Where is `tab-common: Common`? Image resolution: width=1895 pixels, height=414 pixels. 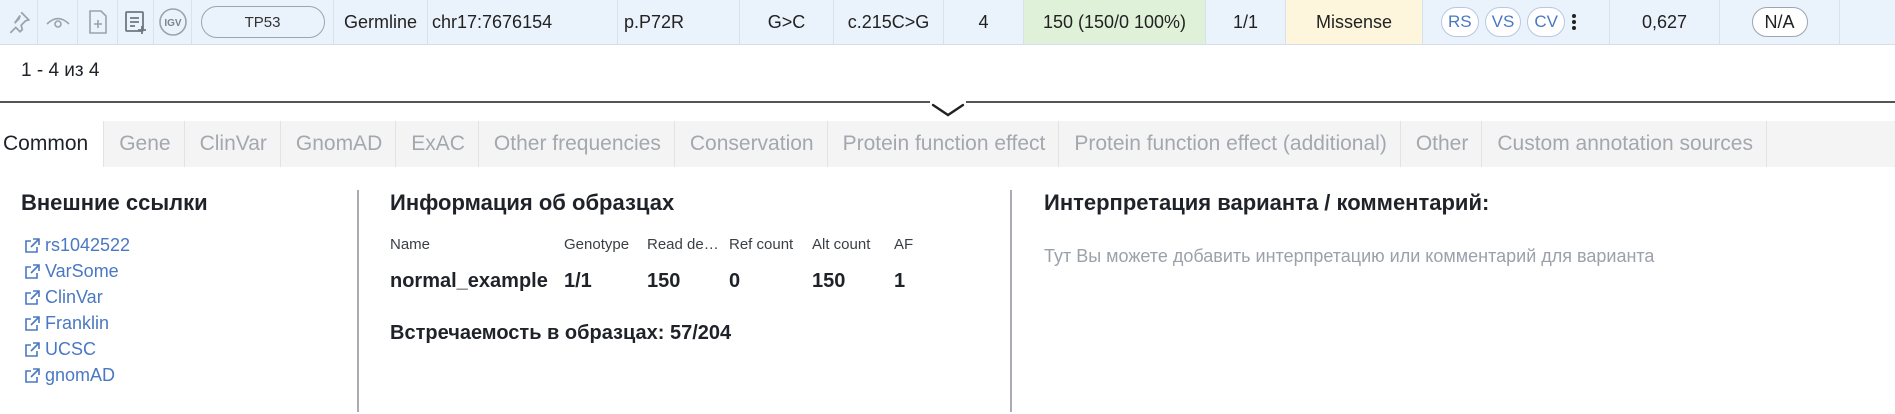 tab-common: Common is located at coordinates (52, 144).